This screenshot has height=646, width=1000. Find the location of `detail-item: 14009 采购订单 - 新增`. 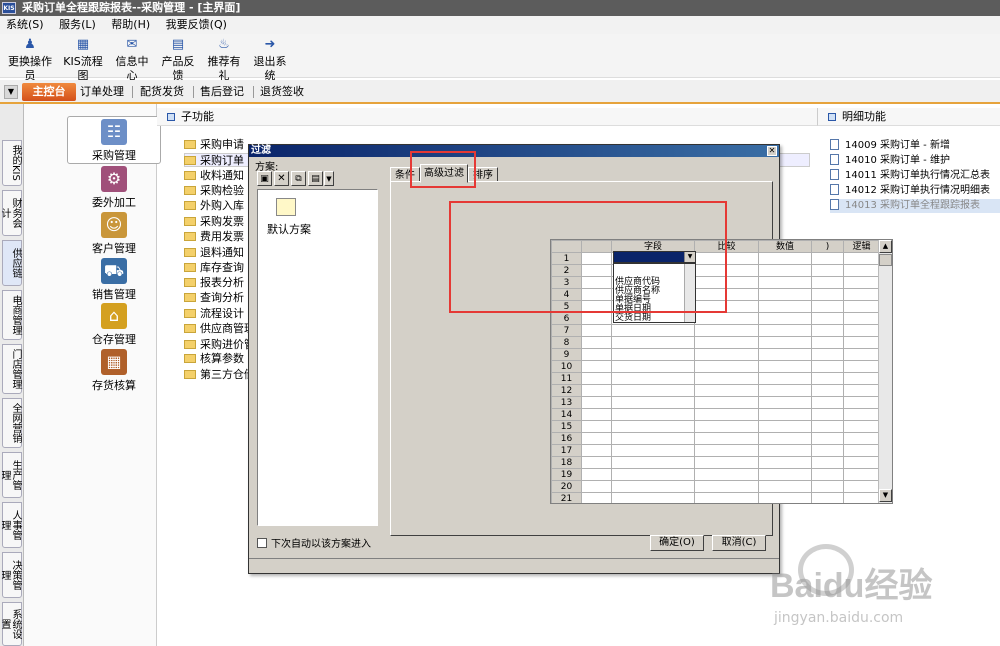

detail-item: 14009 采购订单 - 新增 is located at coordinates (890, 146).